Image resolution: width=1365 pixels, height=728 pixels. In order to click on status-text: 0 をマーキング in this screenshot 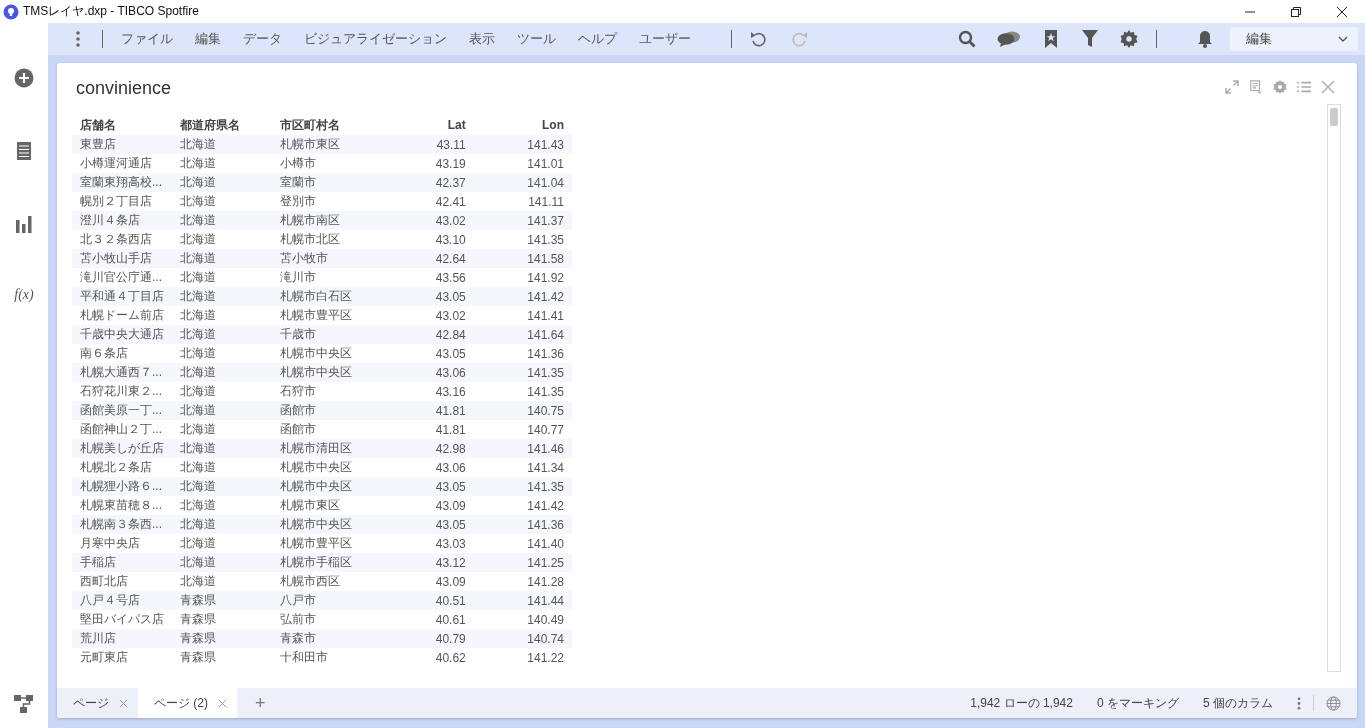, I will do `click(1137, 703)`.